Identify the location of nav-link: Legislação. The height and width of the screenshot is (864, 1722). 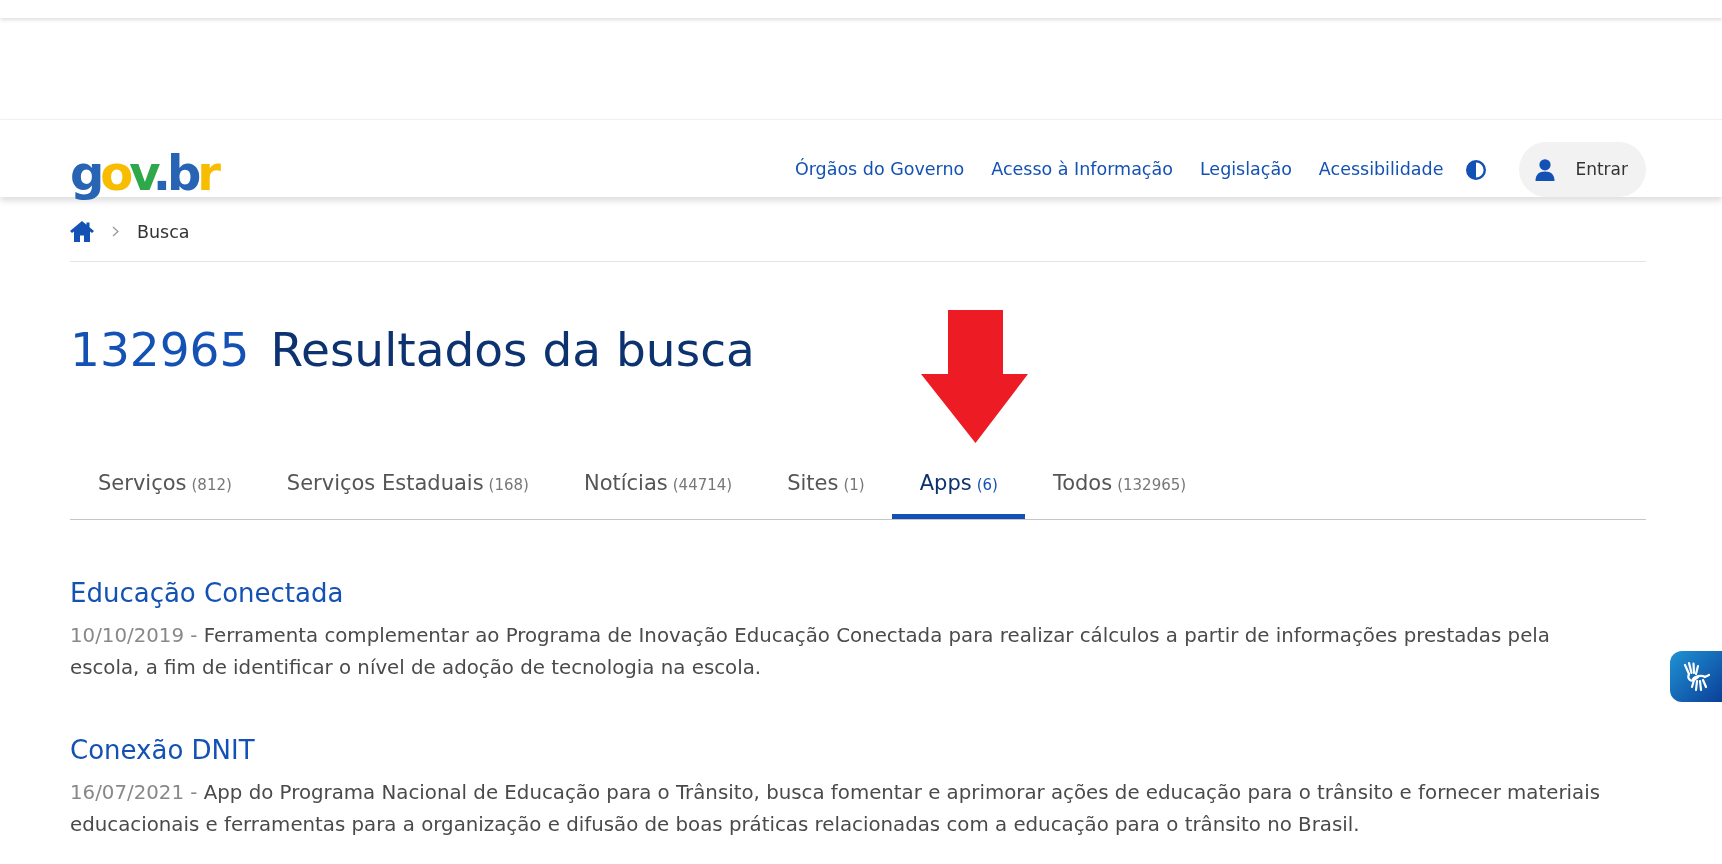
(1245, 169).